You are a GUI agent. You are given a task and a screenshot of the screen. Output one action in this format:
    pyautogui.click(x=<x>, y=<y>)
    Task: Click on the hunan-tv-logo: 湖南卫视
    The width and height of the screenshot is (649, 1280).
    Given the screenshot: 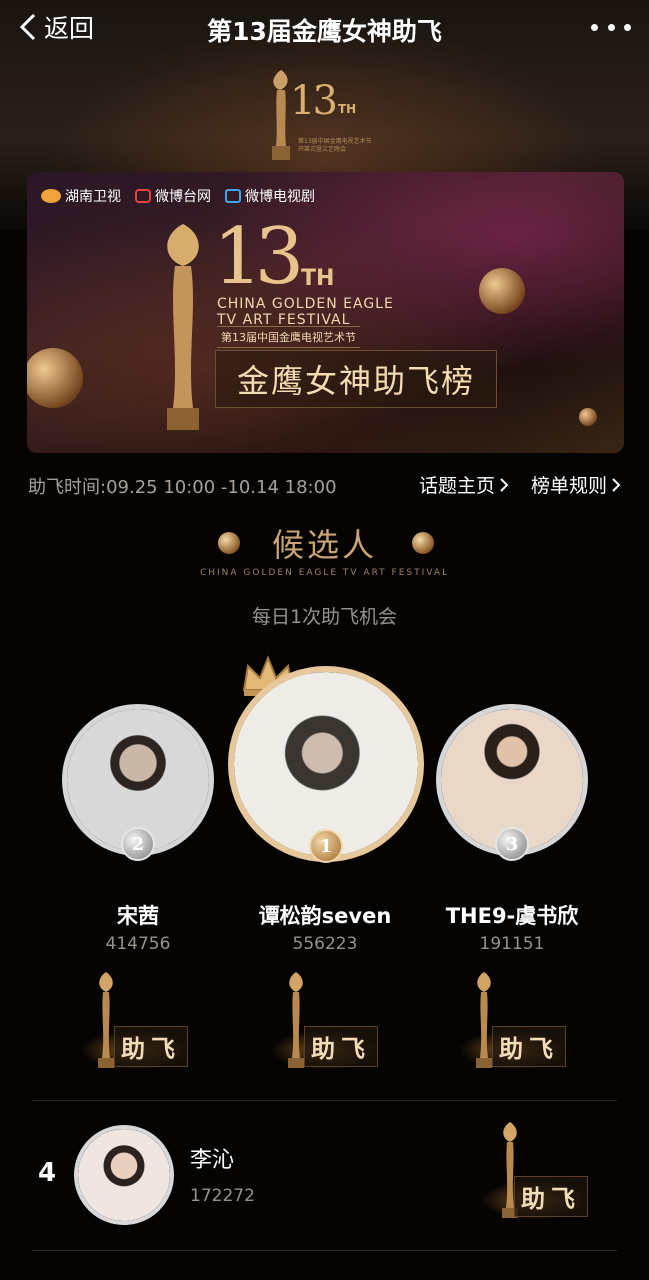 What is the action you would take?
    pyautogui.click(x=81, y=196)
    